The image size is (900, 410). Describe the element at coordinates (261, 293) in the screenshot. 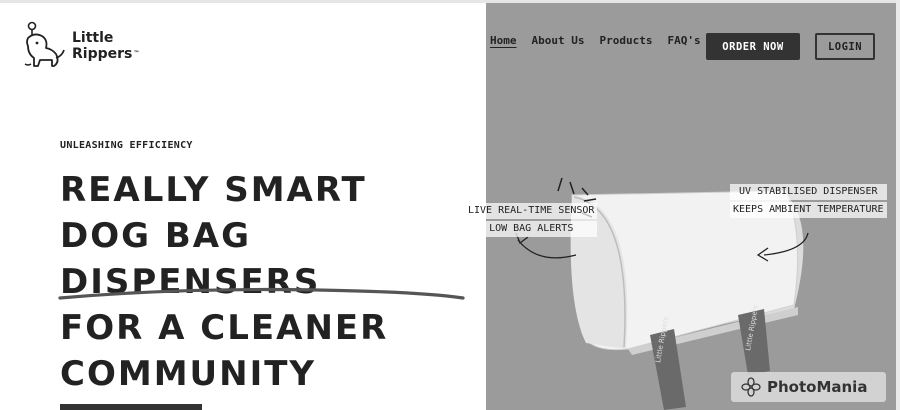

I see `underline-swoosh` at that location.